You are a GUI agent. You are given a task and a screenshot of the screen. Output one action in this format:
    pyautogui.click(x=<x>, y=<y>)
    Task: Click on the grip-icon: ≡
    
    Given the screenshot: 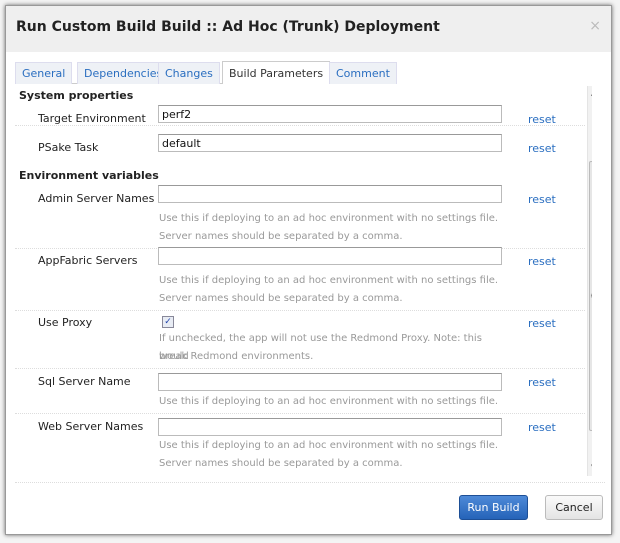 What is the action you would take?
    pyautogui.click(x=591, y=295)
    